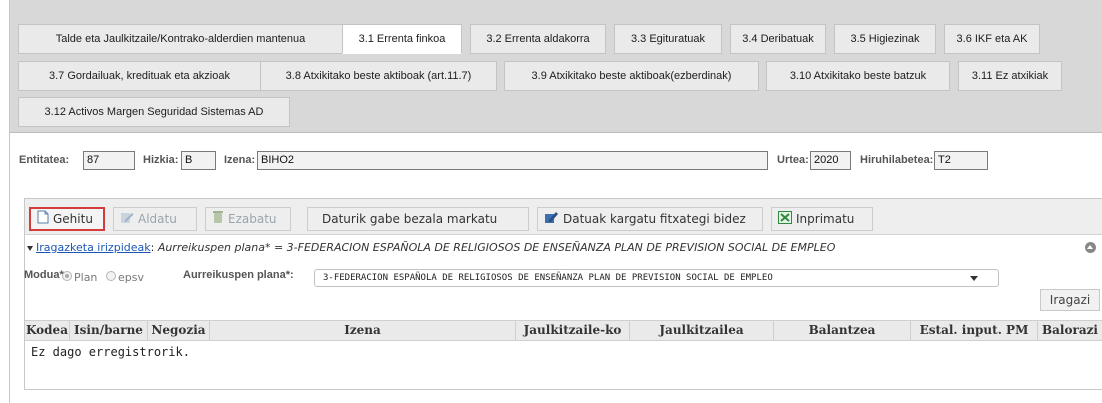  What do you see at coordinates (47, 330) in the screenshot?
I see `column-header: Kodea` at bounding box center [47, 330].